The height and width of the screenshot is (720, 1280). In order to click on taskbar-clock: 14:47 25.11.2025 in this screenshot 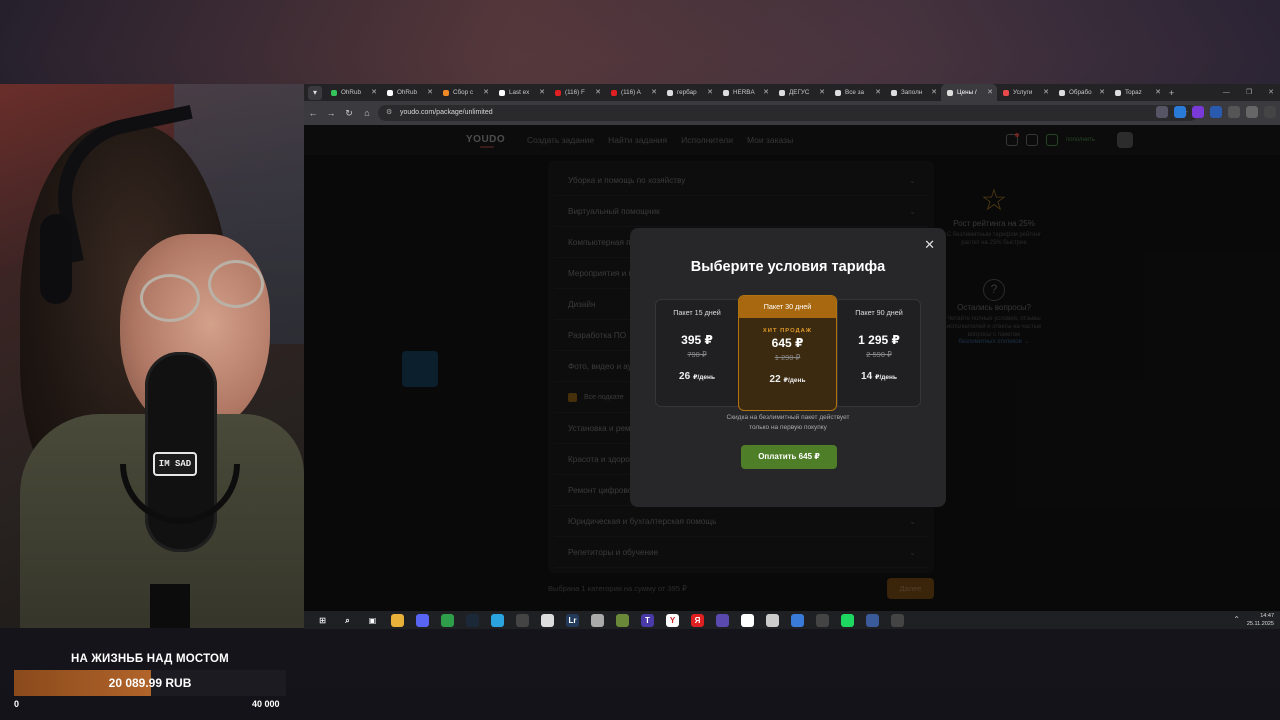, I will do `click(1260, 620)`.